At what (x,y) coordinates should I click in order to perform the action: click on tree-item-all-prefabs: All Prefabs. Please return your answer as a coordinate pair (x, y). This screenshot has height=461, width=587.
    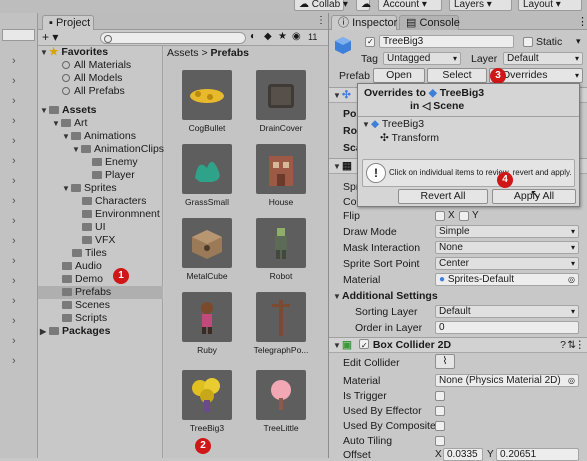
    Looking at the image, I should click on (93, 91).